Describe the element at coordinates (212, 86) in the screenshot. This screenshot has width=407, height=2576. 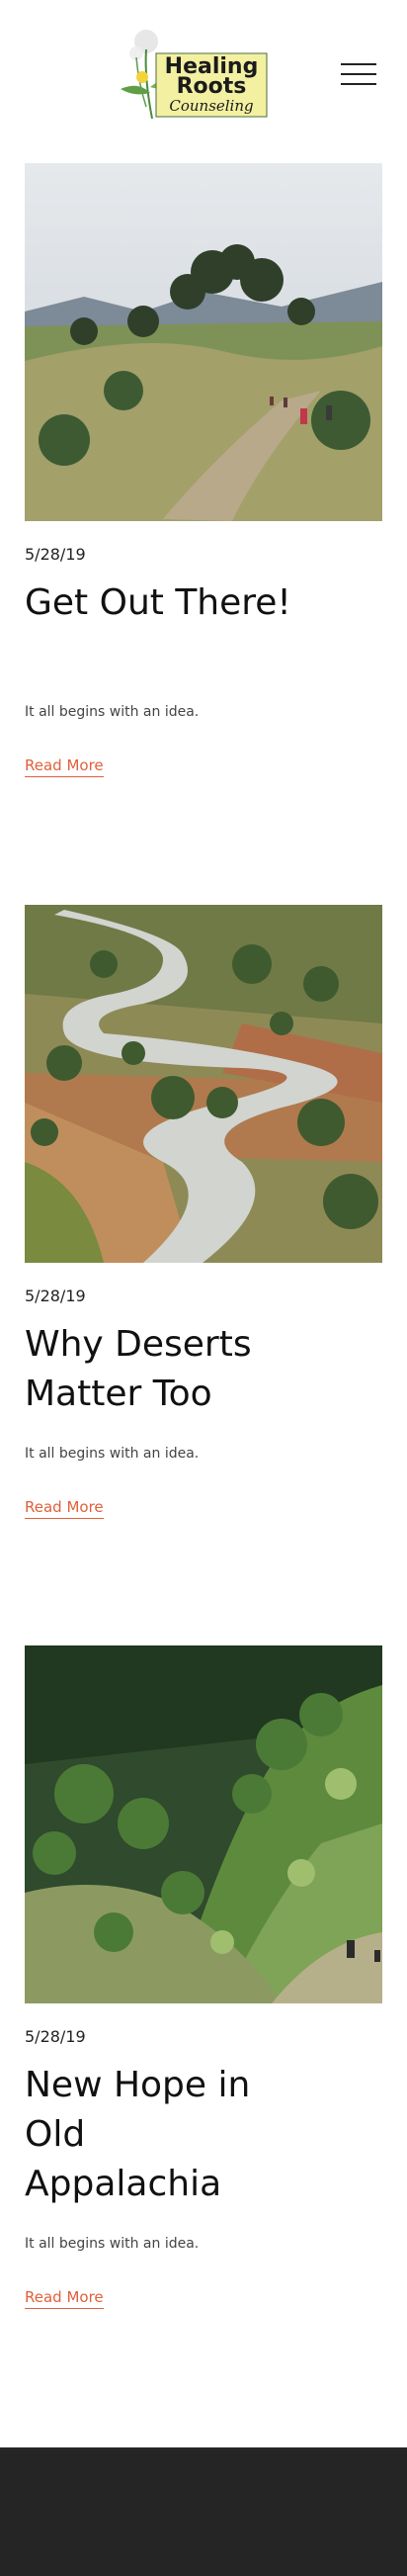
I see `logo-line-2: Roots` at that location.